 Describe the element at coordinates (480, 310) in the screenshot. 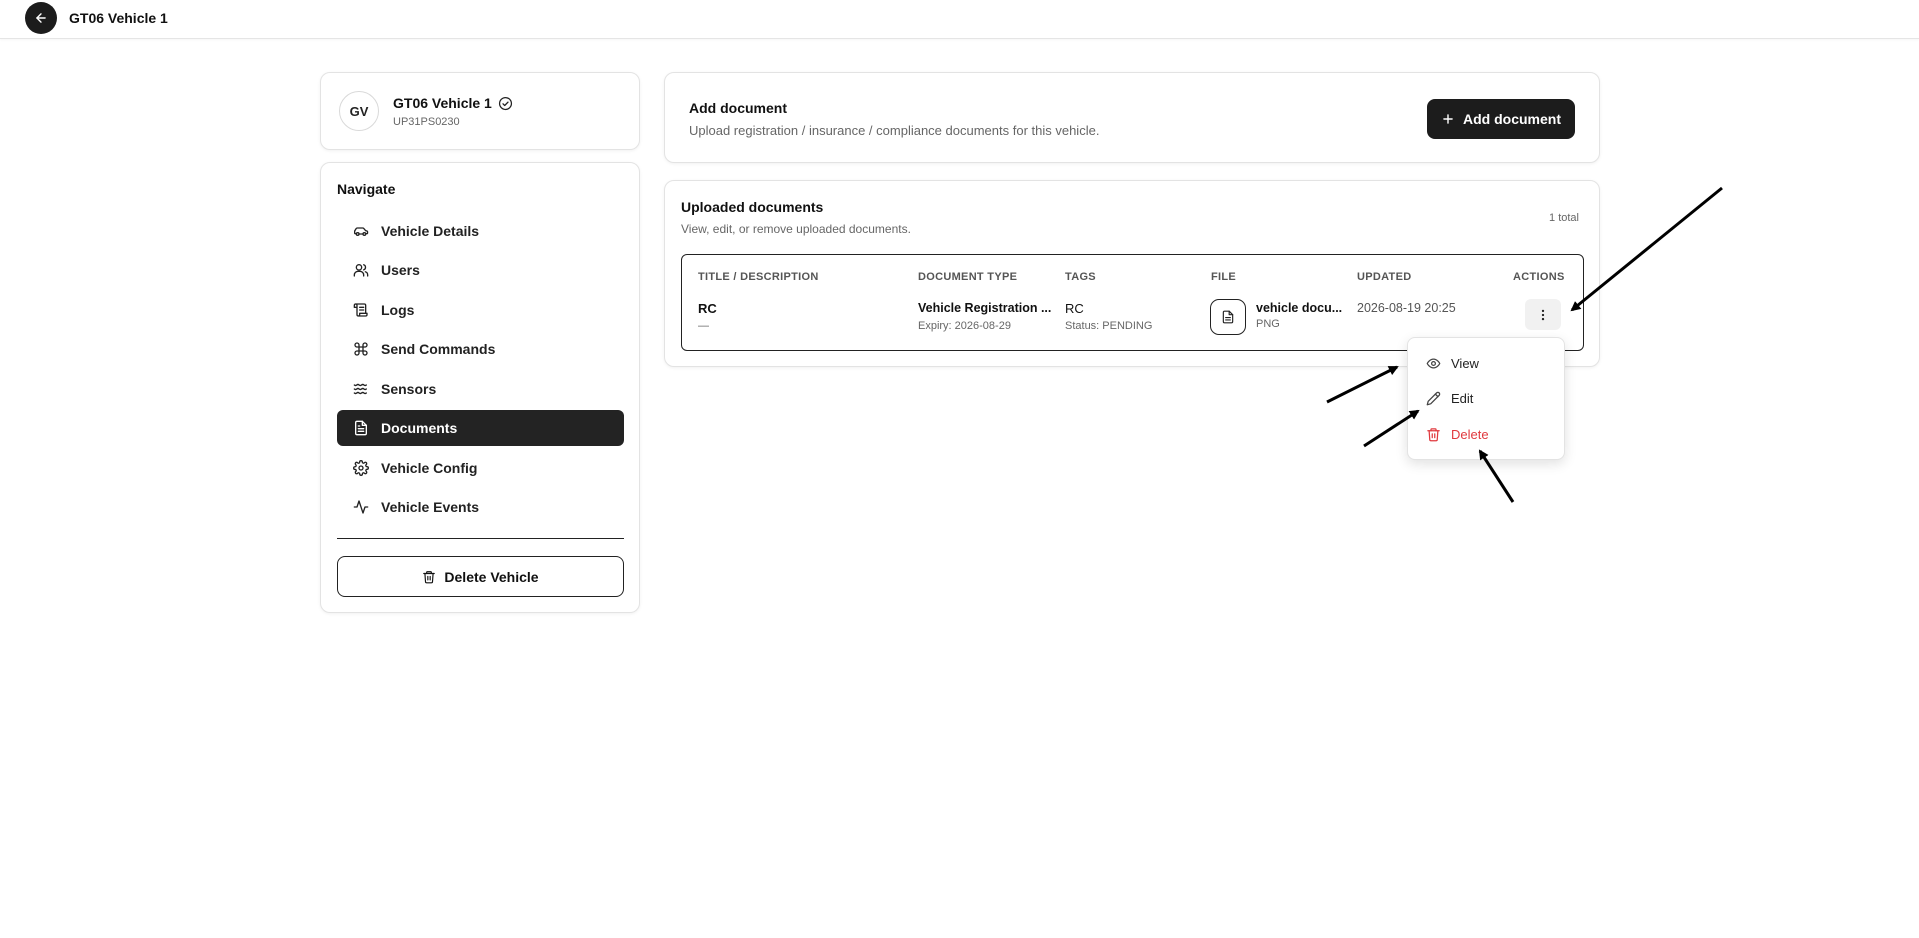

I see `sidebar-item-logs: Logs` at that location.